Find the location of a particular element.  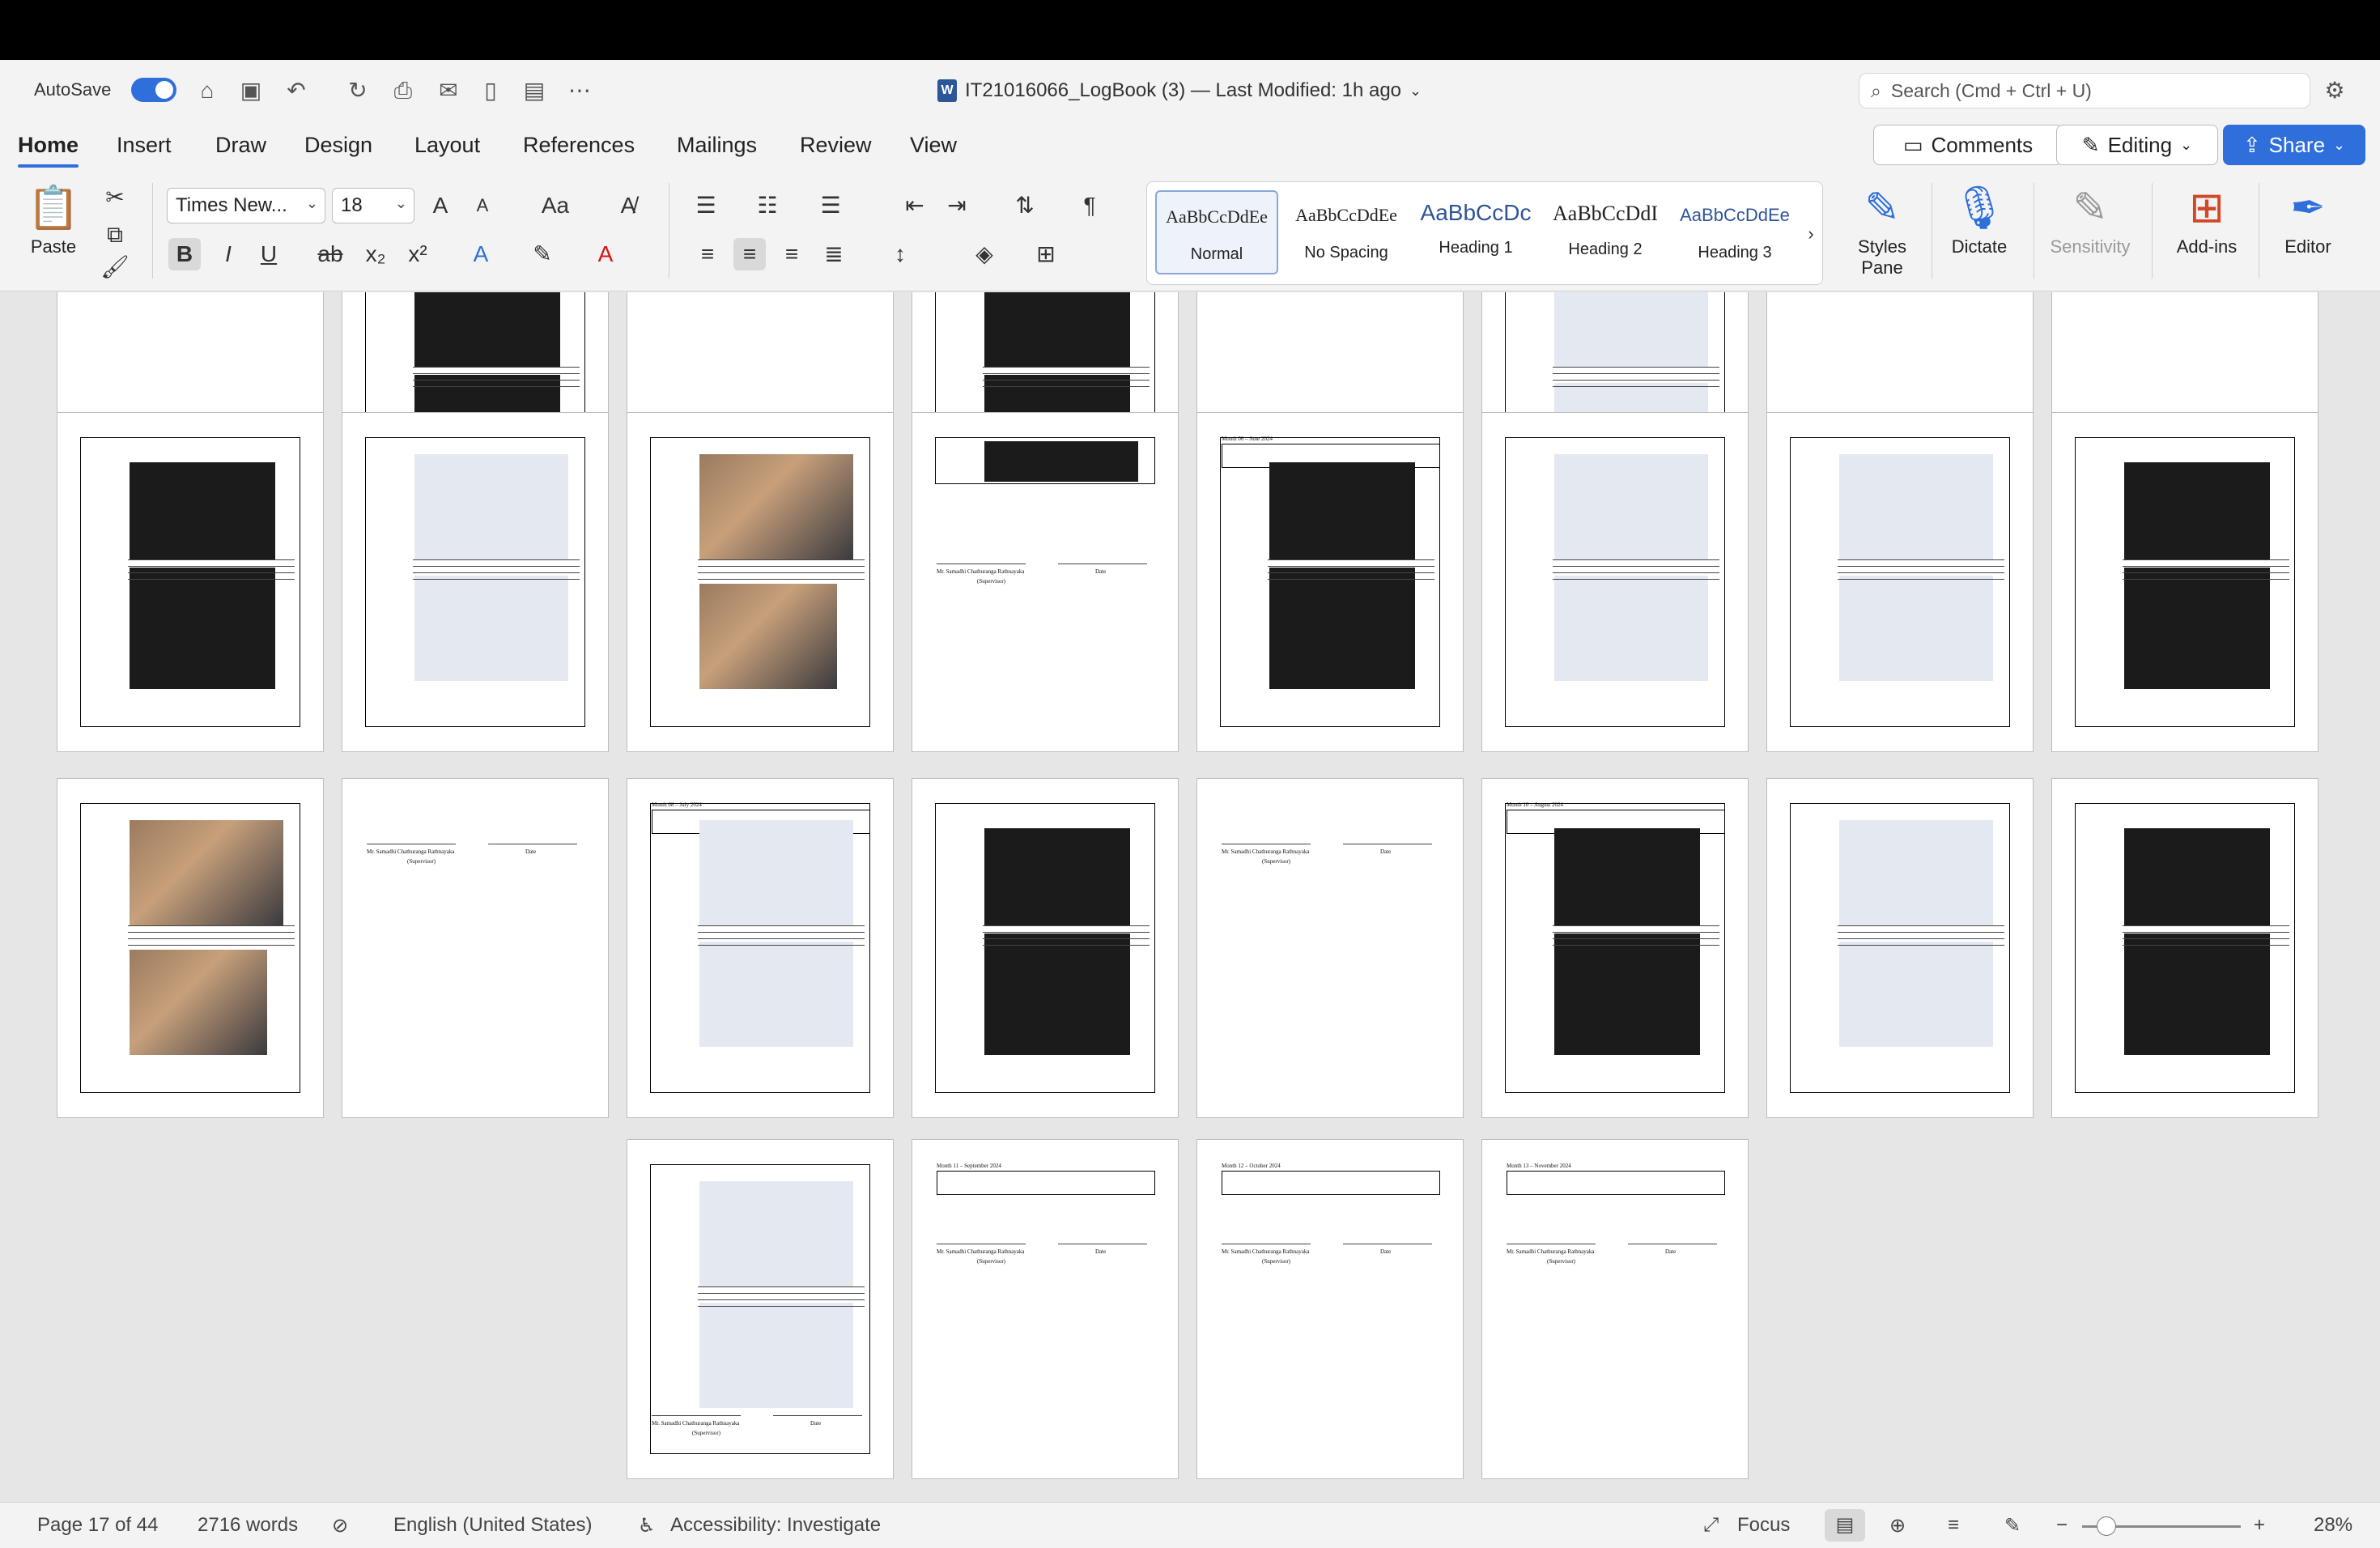

shrink-font-icon: A is located at coordinates (482, 206).